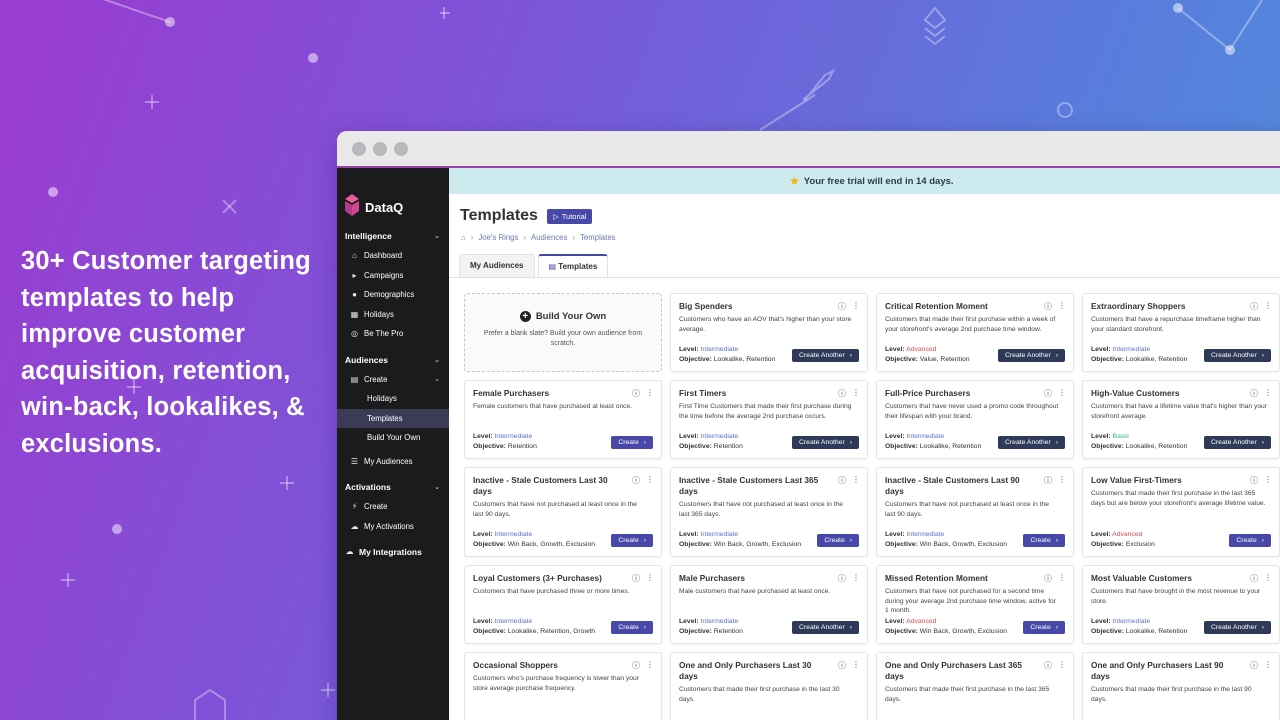 The image size is (1280, 720). What do you see at coordinates (393, 527) in the screenshot?
I see `sidebar-item-my-activations: ☁ My Activations` at bounding box center [393, 527].